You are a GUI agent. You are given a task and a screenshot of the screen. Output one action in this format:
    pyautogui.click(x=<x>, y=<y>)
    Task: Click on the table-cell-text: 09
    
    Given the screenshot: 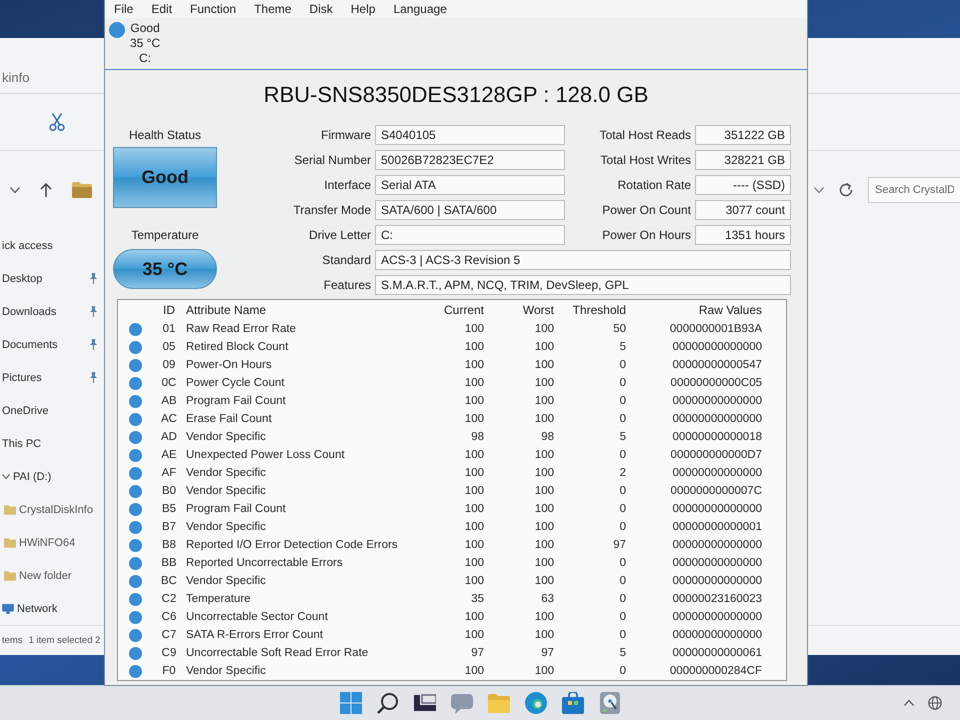 What is the action you would take?
    pyautogui.click(x=169, y=365)
    